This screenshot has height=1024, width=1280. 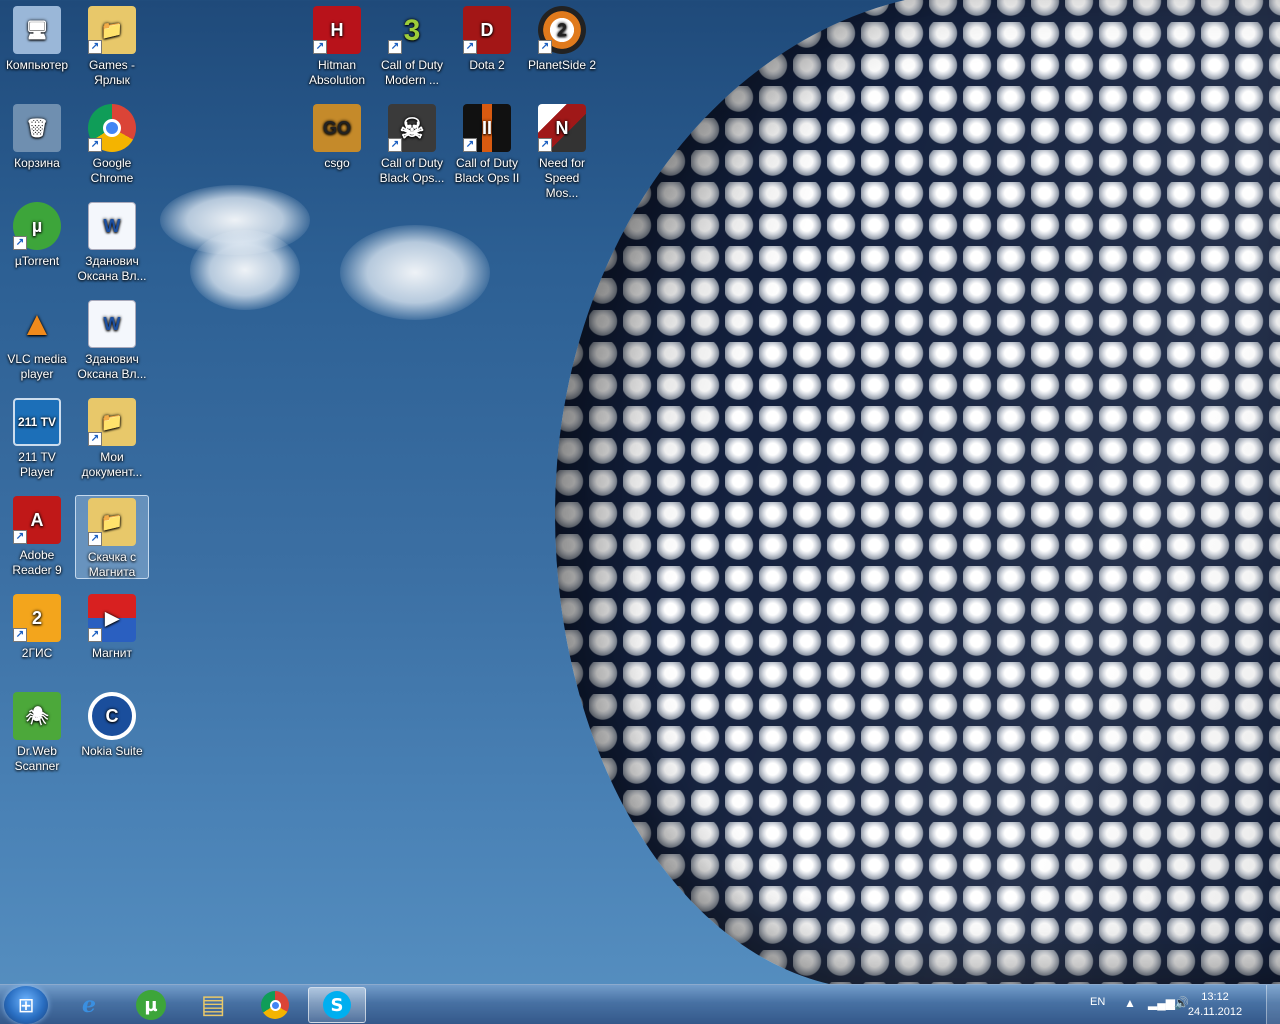 I want to click on drweb-spider-icon: 🕷, so click(x=37, y=716).